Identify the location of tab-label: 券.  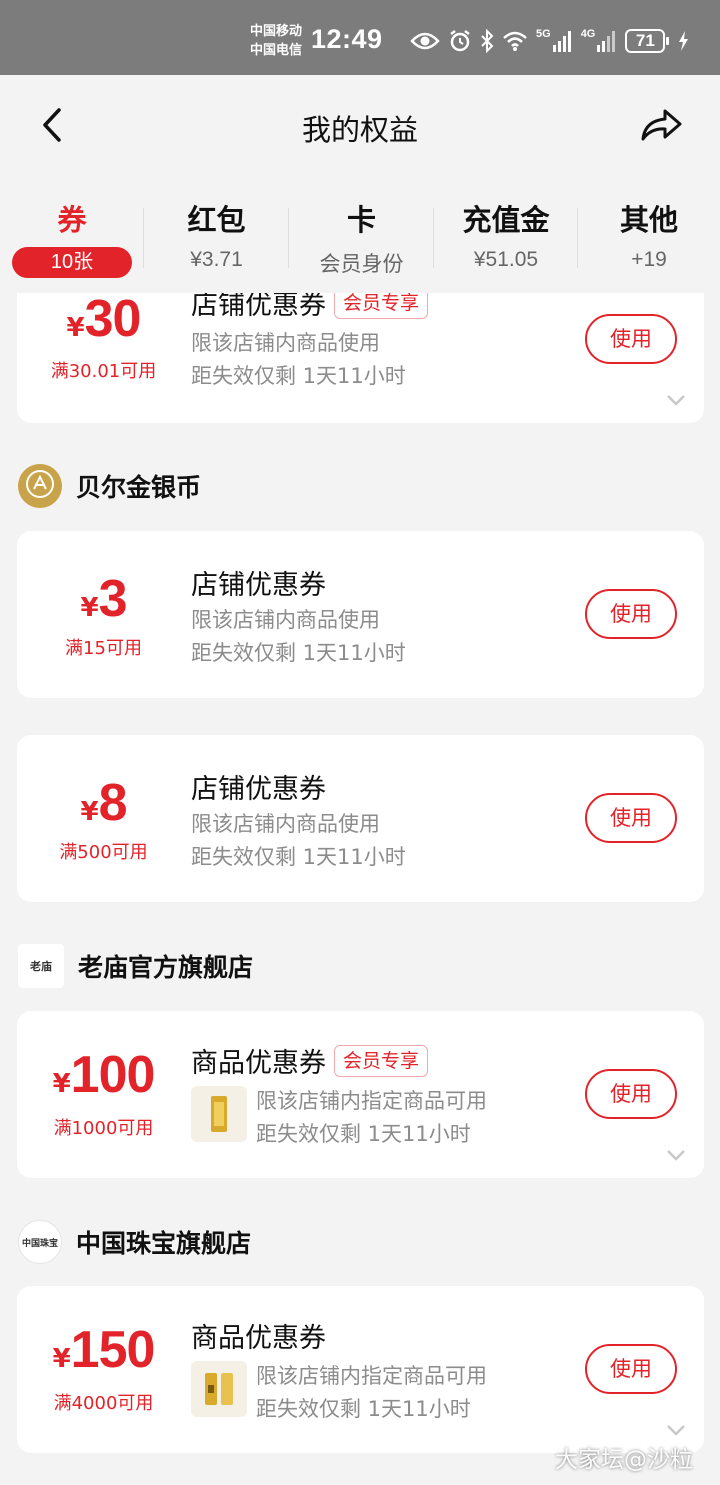
(72, 220).